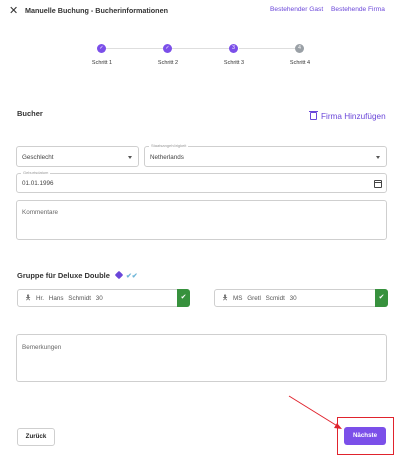  Describe the element at coordinates (353, 116) in the screenshot. I see `add-company-label: Firma Hinzufügen` at that location.